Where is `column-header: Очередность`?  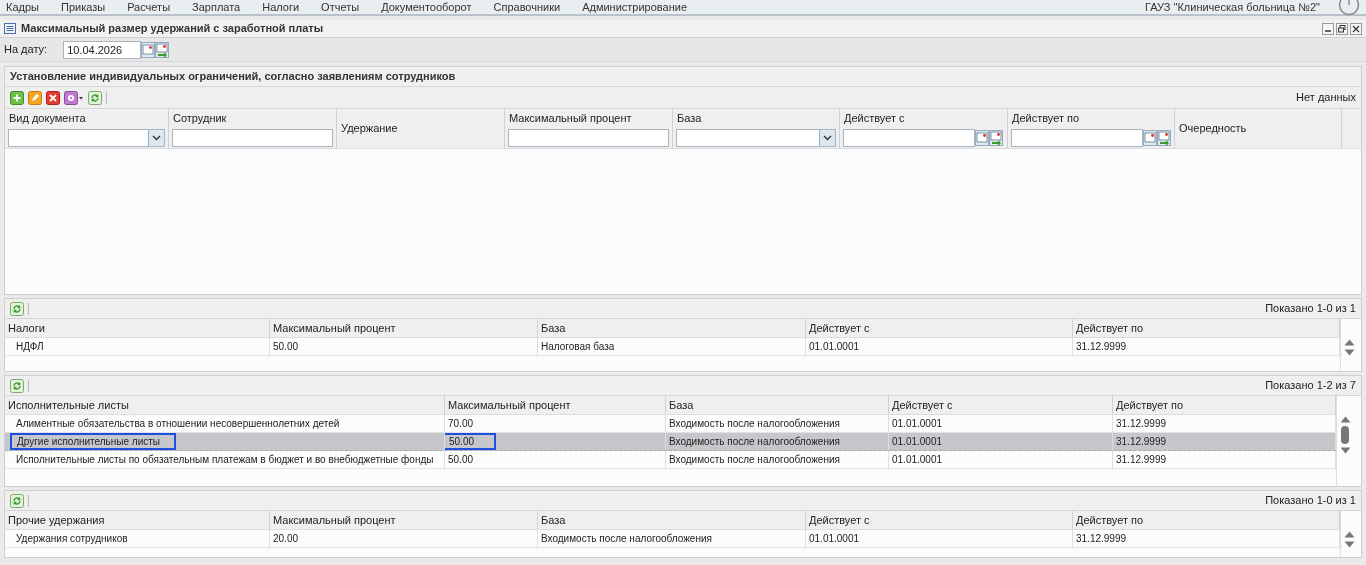
column-header: Очередность is located at coordinates (1213, 129).